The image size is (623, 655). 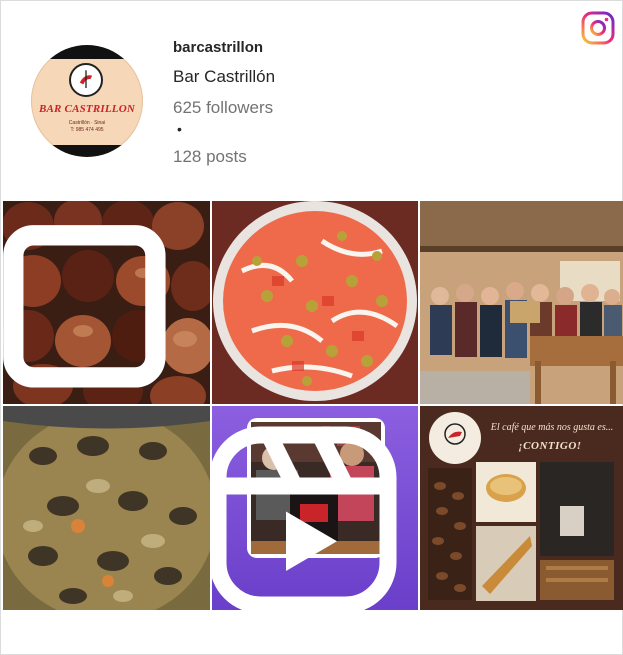 I want to click on post-thumbnail-clam-stew, so click(x=106, y=508).